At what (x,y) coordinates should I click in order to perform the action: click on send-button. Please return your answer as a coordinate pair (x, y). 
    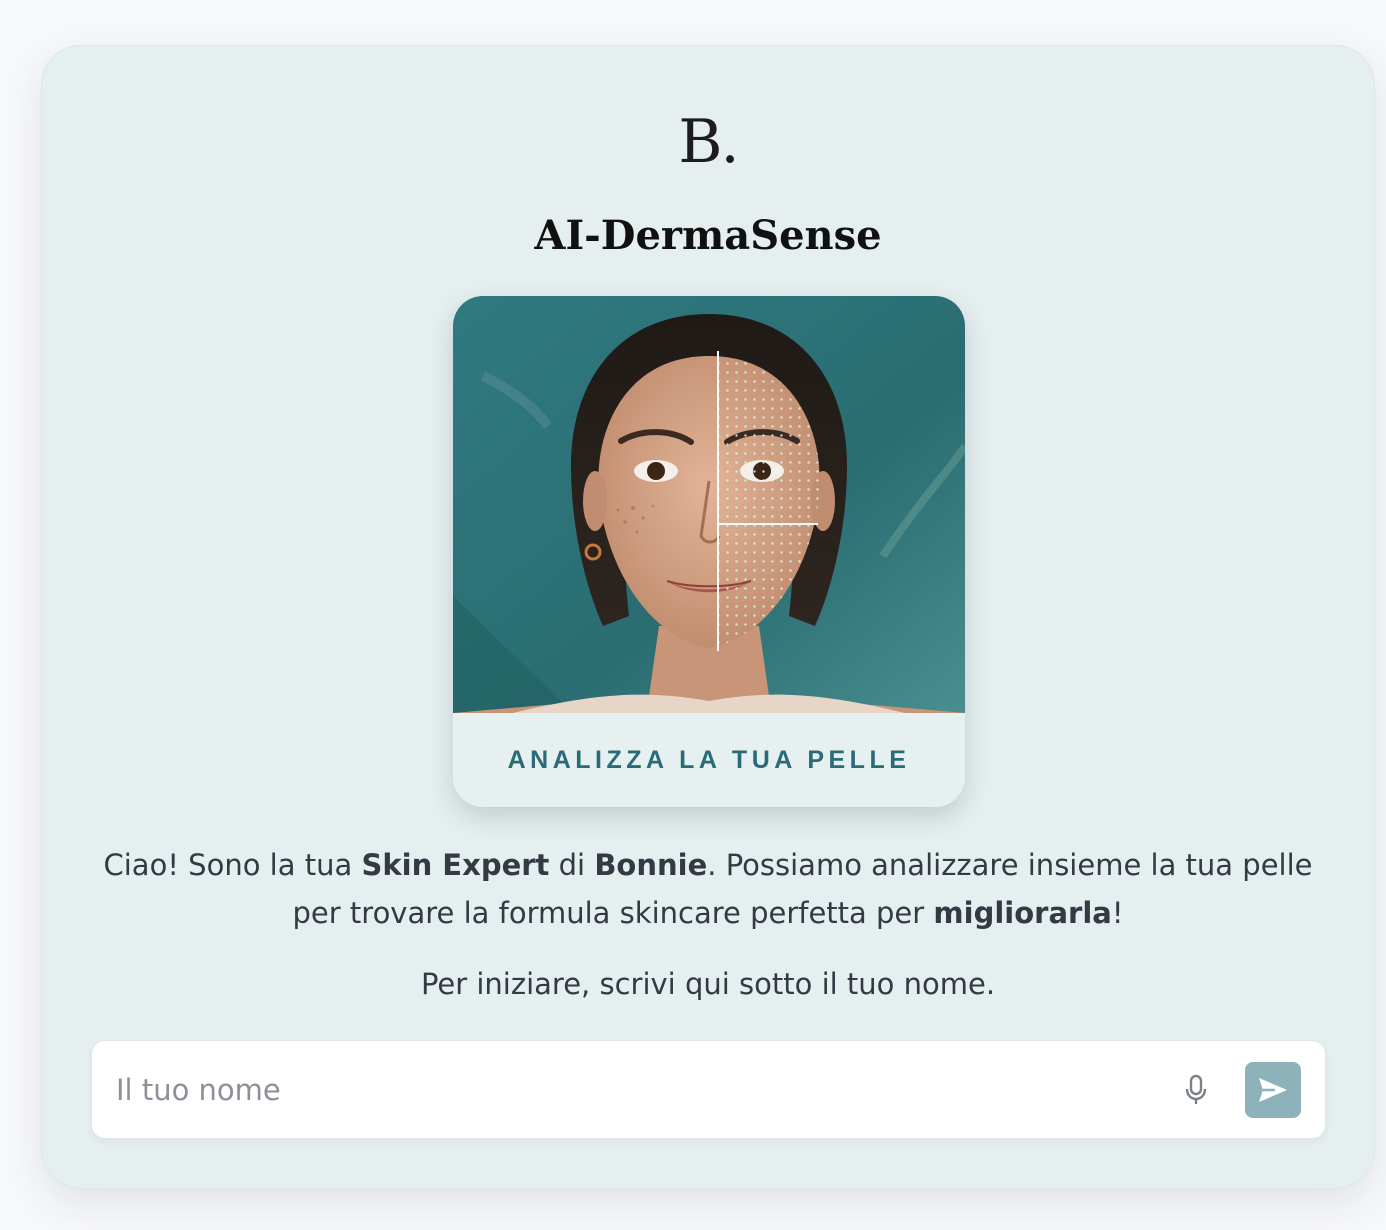
    Looking at the image, I should click on (1273, 1090).